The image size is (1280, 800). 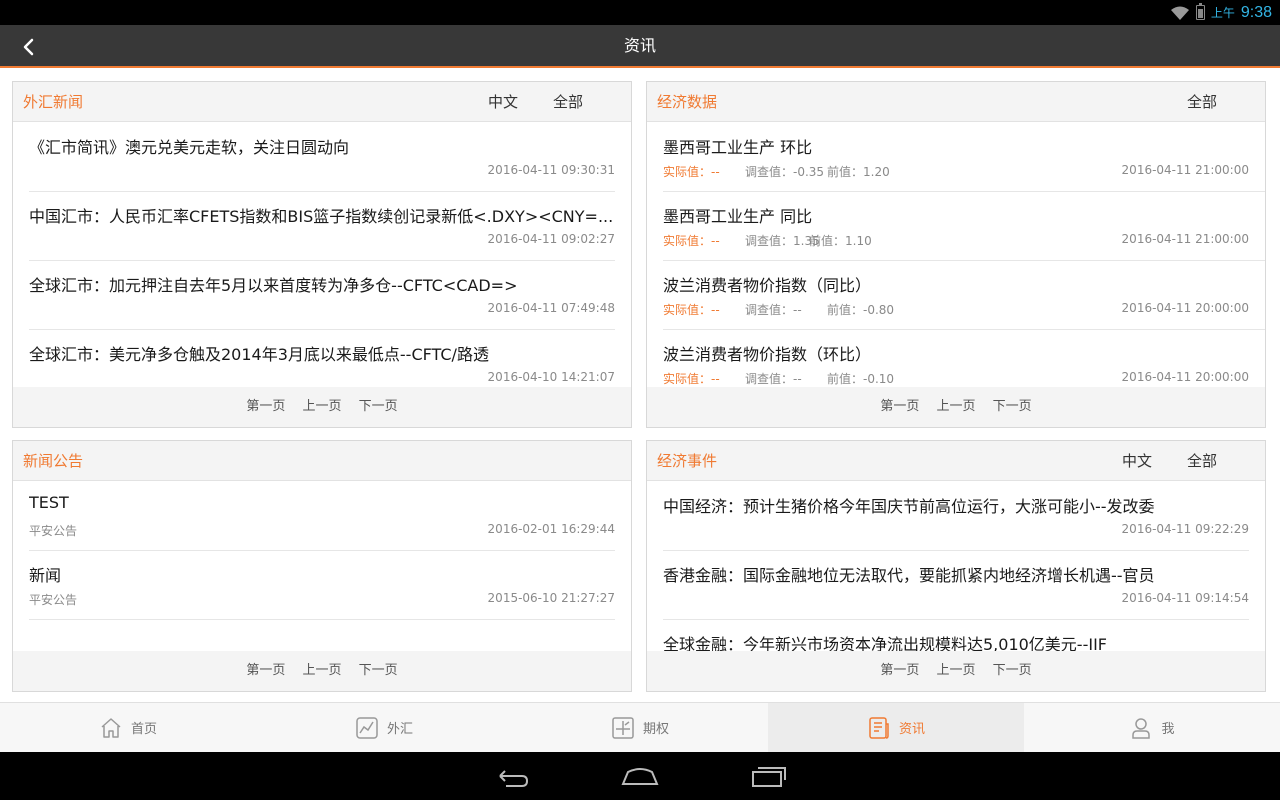 What do you see at coordinates (512, 776) in the screenshot?
I see `back-nav-icon` at bounding box center [512, 776].